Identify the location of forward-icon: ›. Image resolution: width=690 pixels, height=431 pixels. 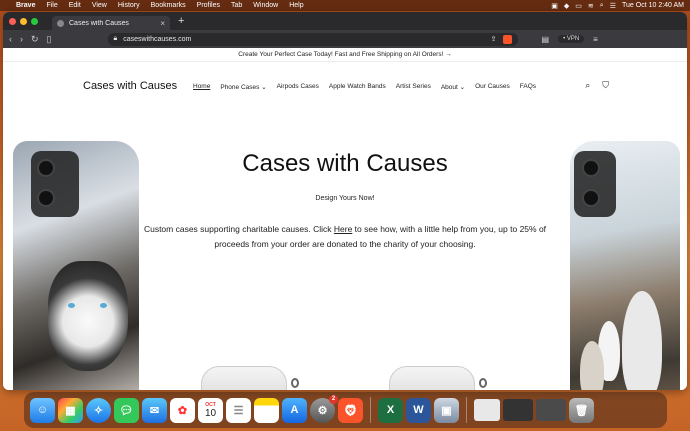
(21, 39).